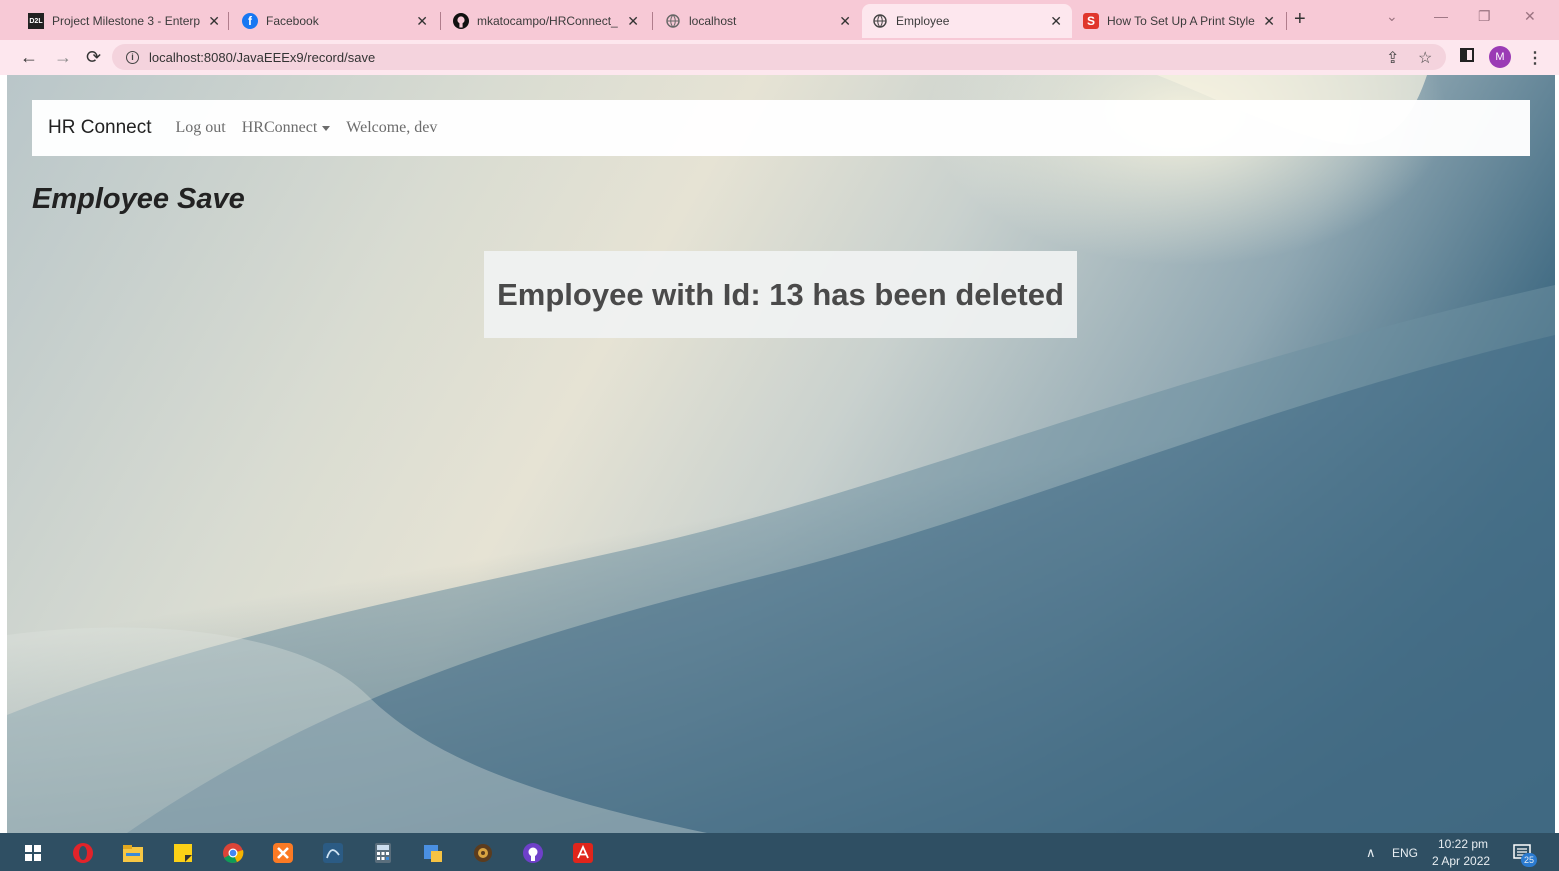 The height and width of the screenshot is (871, 1559). Describe the element at coordinates (292, 21) in the screenshot. I see `tab-label: Facebook` at that location.